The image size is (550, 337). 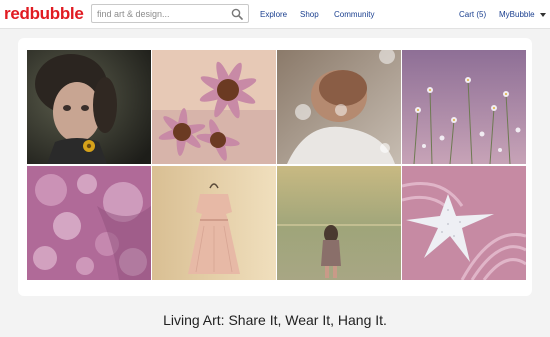 I want to click on nav-shop-link: Shop, so click(x=309, y=14).